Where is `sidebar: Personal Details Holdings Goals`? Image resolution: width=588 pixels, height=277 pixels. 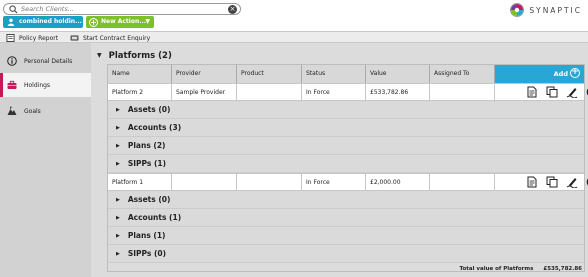 sidebar: Personal Details Holdings Goals is located at coordinates (45, 160).